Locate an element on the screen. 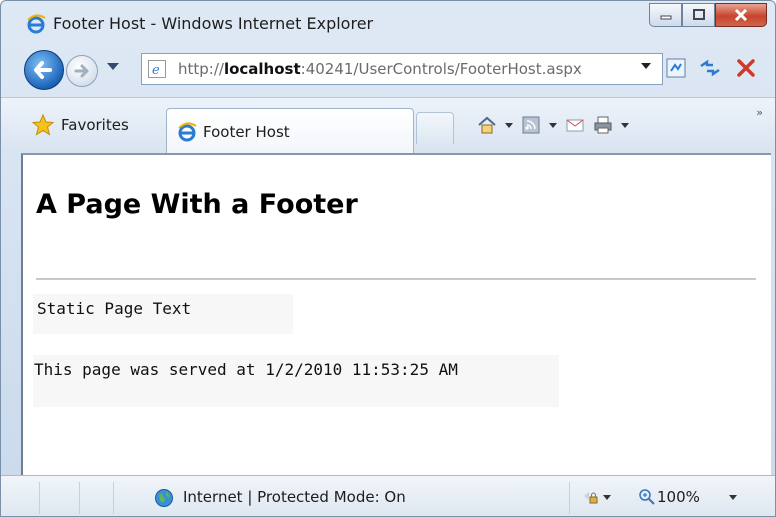  stop-icon is located at coordinates (746, 68).